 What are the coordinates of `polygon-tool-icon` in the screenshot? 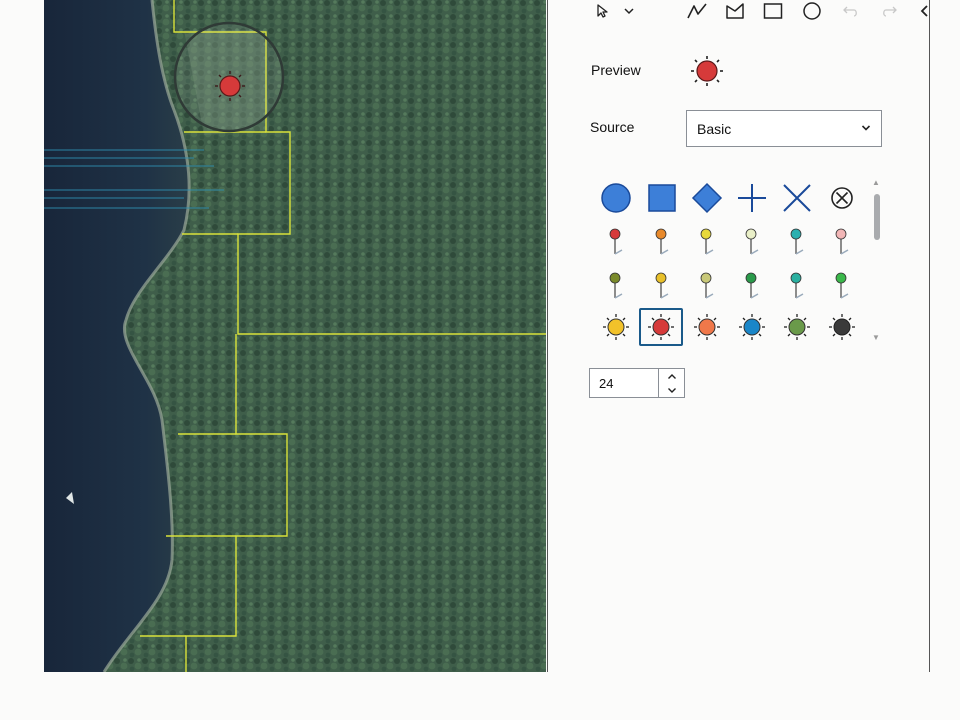 It's located at (735, 11).